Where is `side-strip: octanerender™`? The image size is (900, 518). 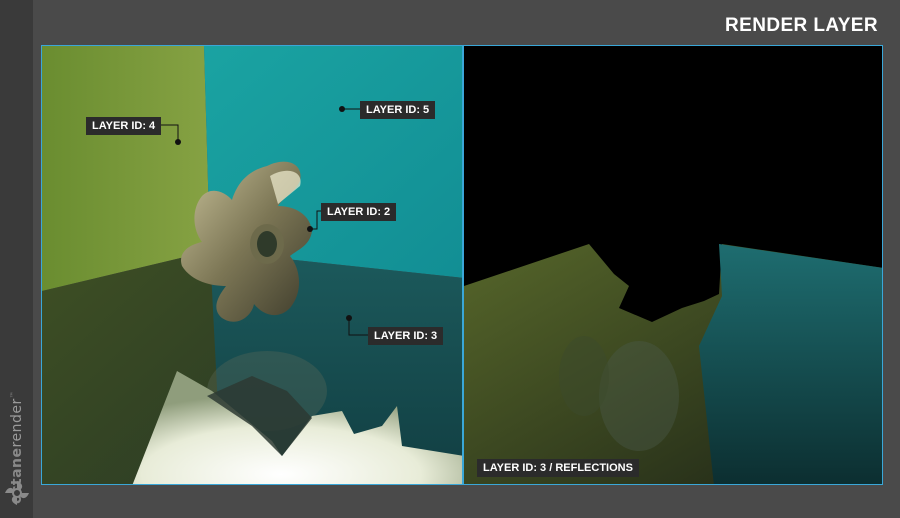
side-strip: octanerender™ is located at coordinates (16, 259).